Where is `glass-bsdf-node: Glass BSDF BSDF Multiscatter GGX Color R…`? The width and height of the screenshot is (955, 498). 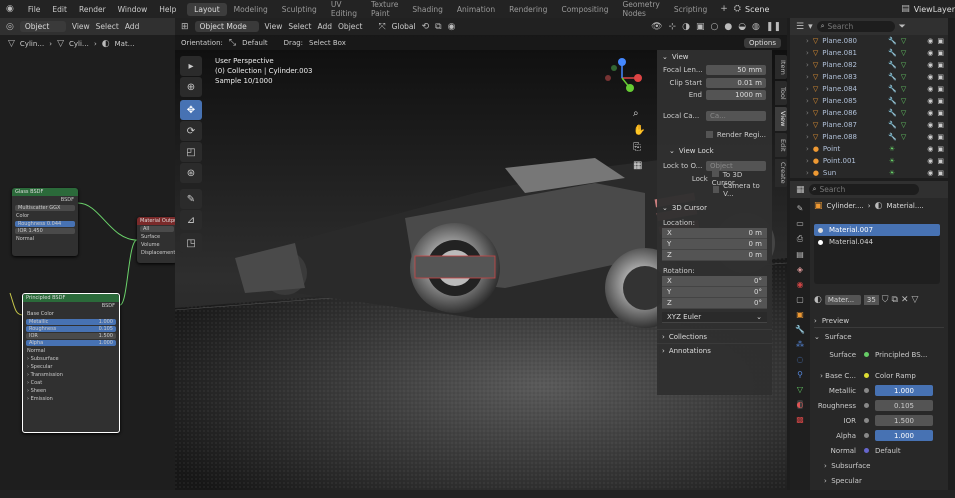 glass-bsdf-node: Glass BSDF BSDF Multiscatter GGX Color R… is located at coordinates (45, 222).